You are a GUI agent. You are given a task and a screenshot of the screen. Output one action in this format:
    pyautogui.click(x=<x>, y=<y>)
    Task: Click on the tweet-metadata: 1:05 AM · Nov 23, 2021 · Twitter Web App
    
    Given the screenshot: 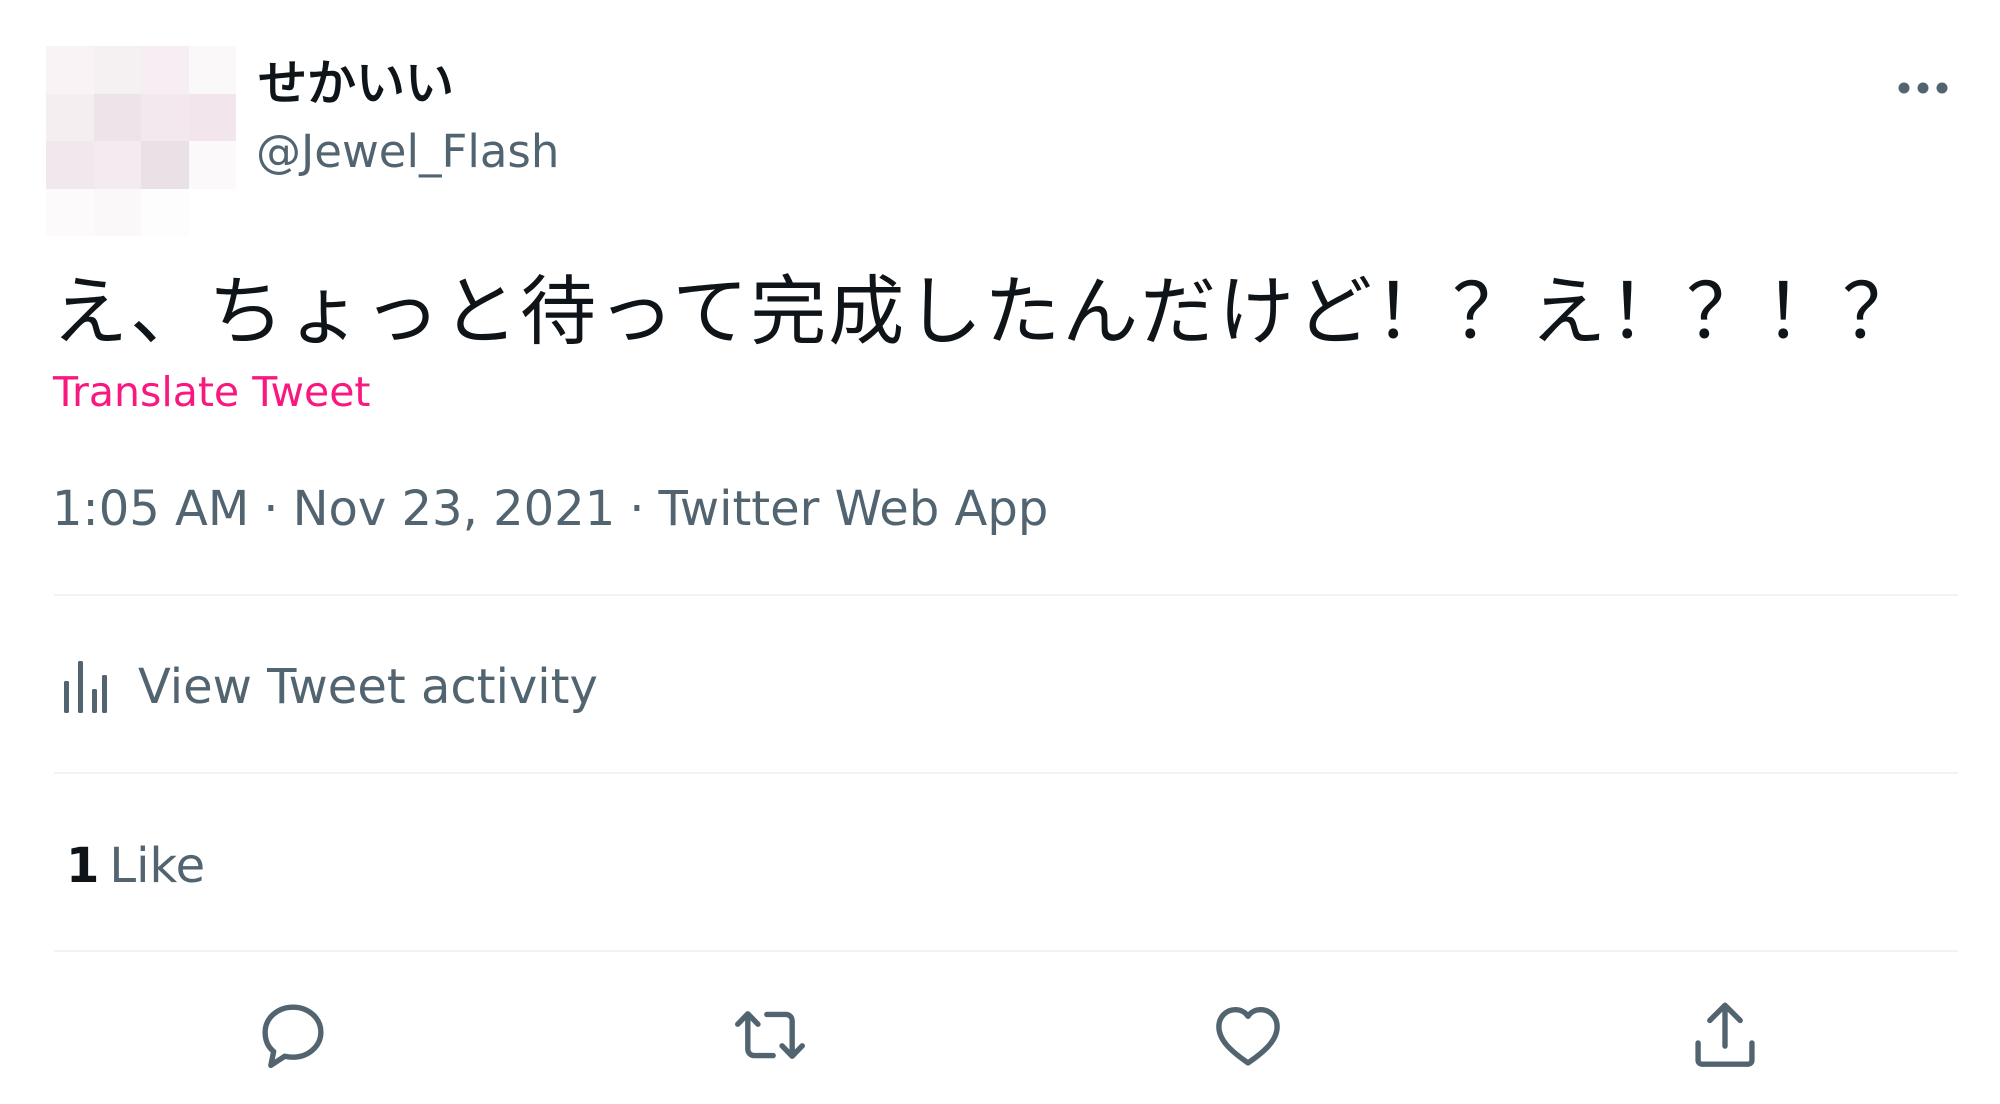 What is the action you would take?
    pyautogui.click(x=550, y=509)
    